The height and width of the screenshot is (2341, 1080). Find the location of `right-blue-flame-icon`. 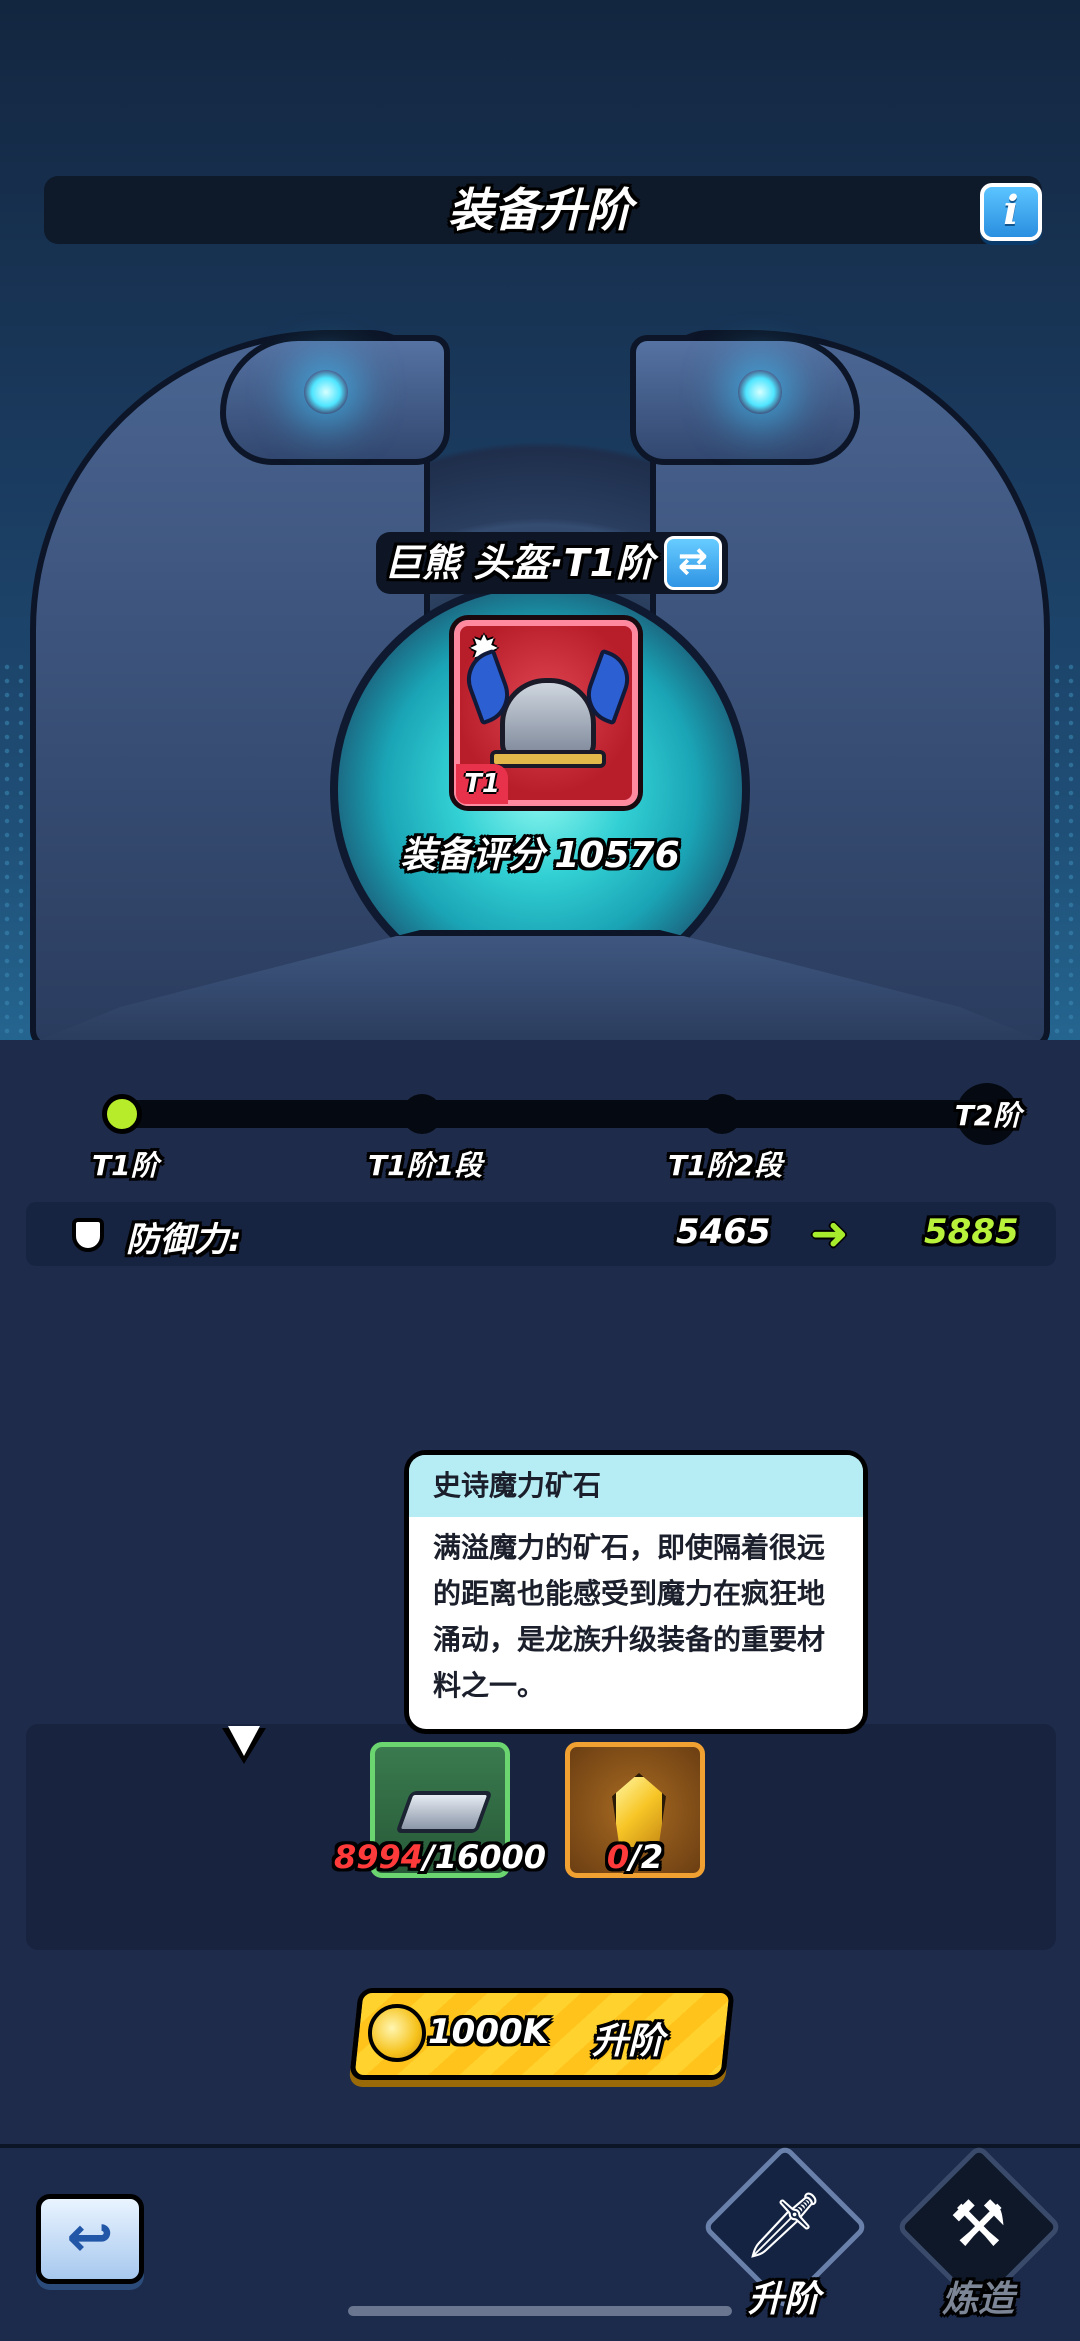

right-blue-flame-icon is located at coordinates (760, 392).